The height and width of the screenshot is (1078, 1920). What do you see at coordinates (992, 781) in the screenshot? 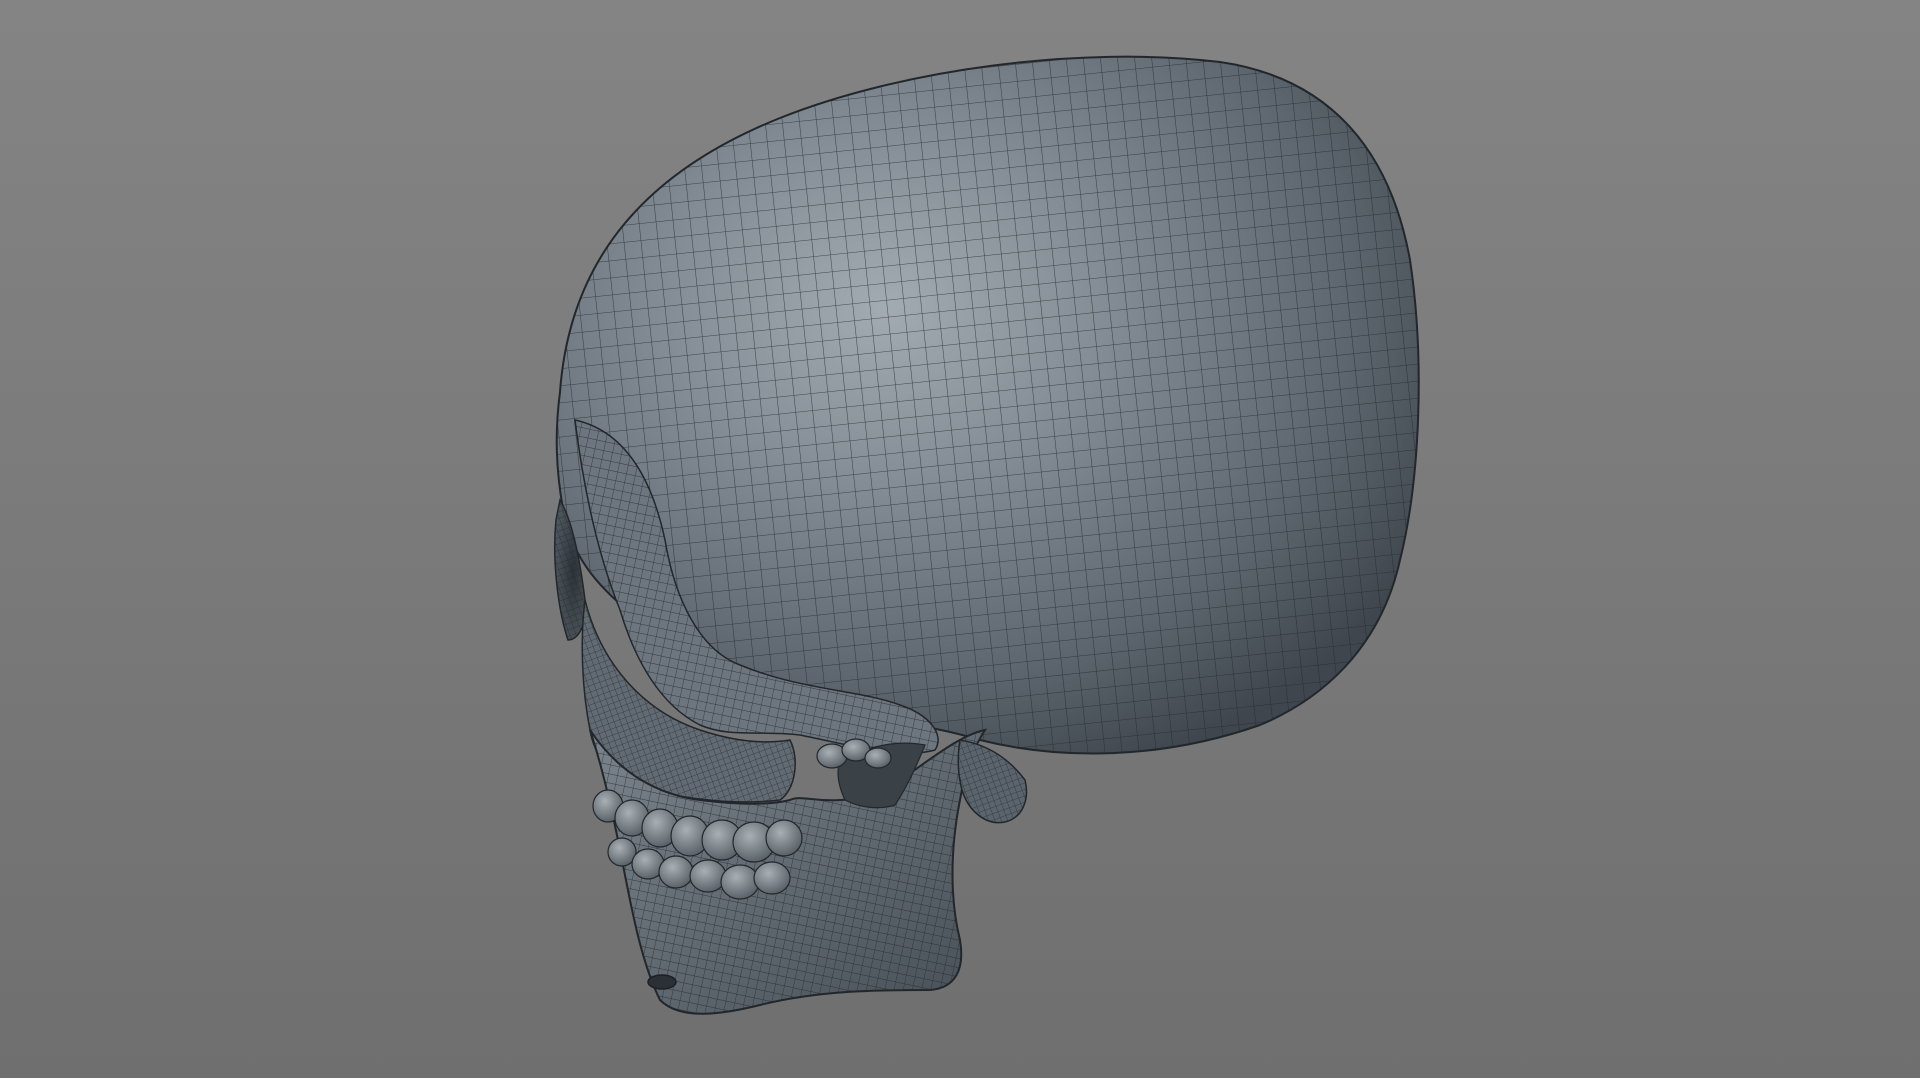
I see `skull-mastoid` at bounding box center [992, 781].